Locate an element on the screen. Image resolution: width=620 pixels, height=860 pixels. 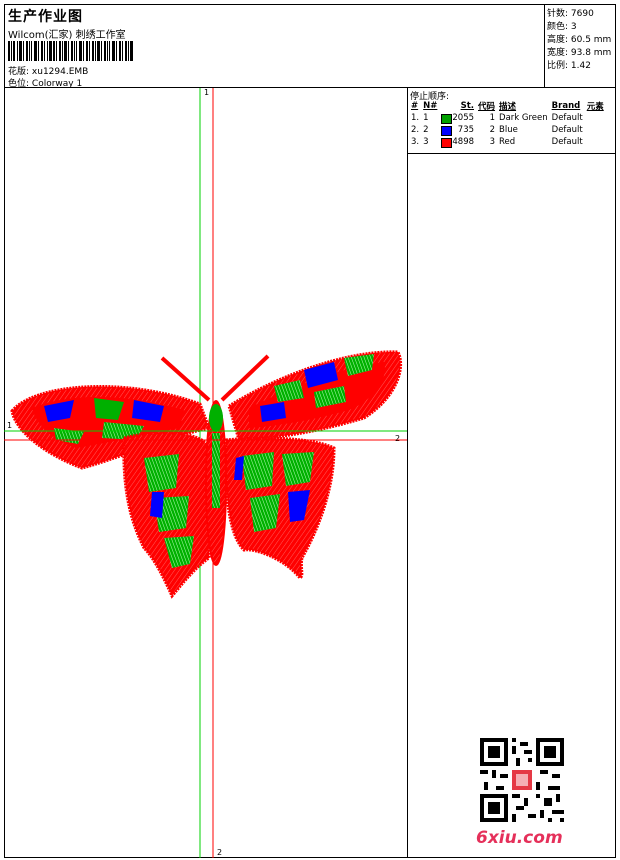
axis-label-left: 1 is located at coordinates (10, 425).